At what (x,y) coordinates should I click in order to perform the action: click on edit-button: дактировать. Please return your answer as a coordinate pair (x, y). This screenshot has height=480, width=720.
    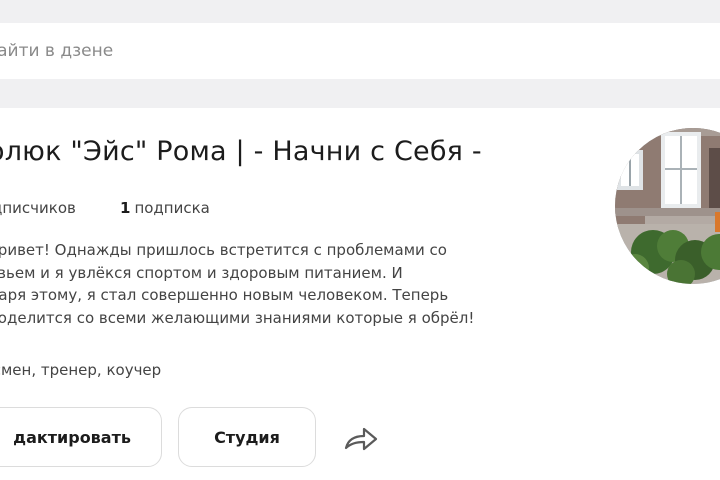
    Looking at the image, I should click on (81, 437).